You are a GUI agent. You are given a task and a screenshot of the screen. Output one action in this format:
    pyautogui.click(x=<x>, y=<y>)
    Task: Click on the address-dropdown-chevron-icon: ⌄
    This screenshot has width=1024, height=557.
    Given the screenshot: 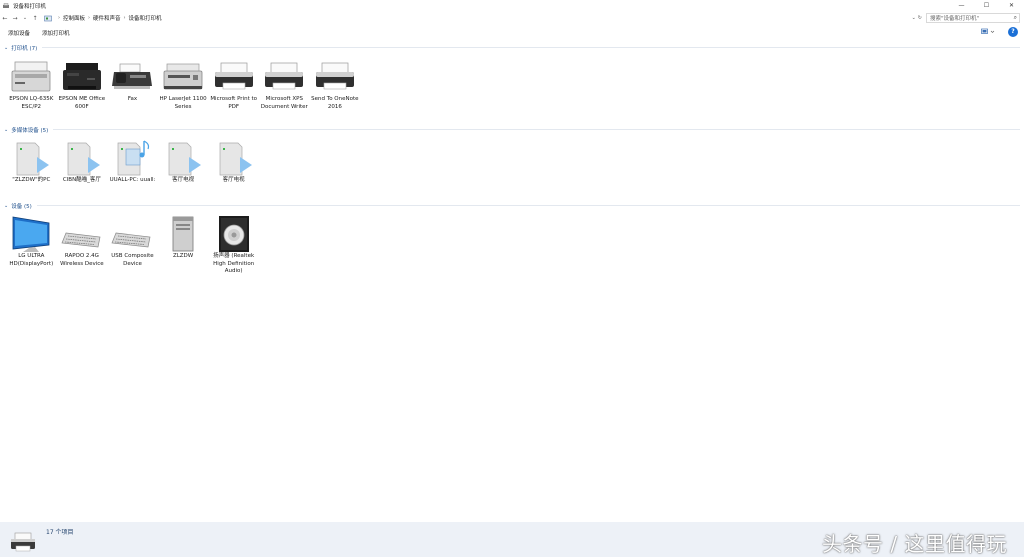 What is the action you would take?
    pyautogui.click(x=914, y=18)
    